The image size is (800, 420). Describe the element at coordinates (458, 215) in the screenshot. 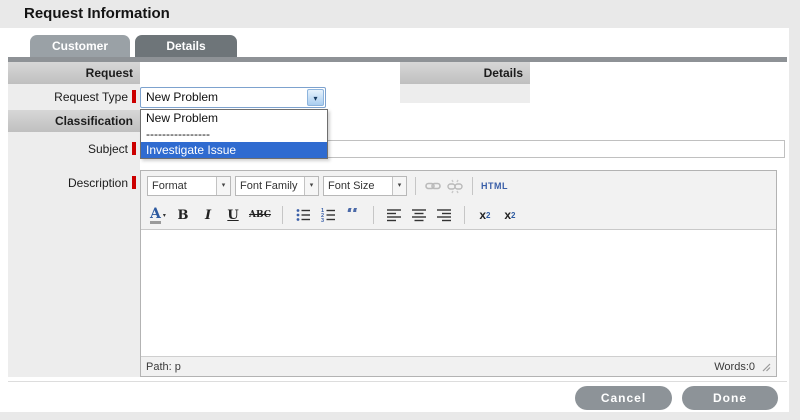

I see `editor-toolbar-row2: A ▾ B I U ABC 123 “ x2 x2` at that location.